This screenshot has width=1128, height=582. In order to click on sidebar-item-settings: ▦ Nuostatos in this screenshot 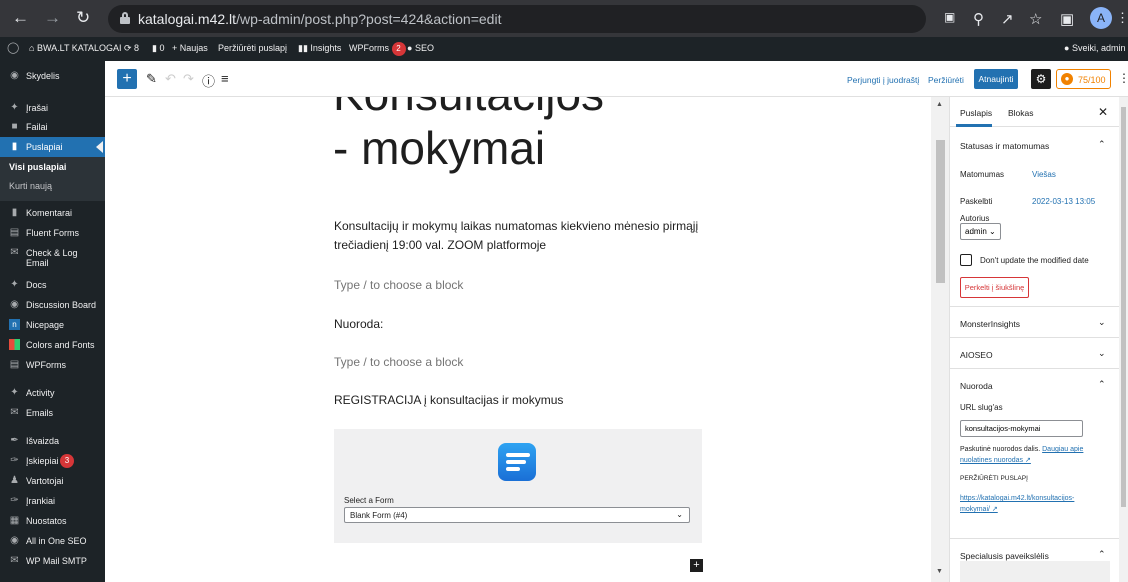, I will do `click(52, 521)`.